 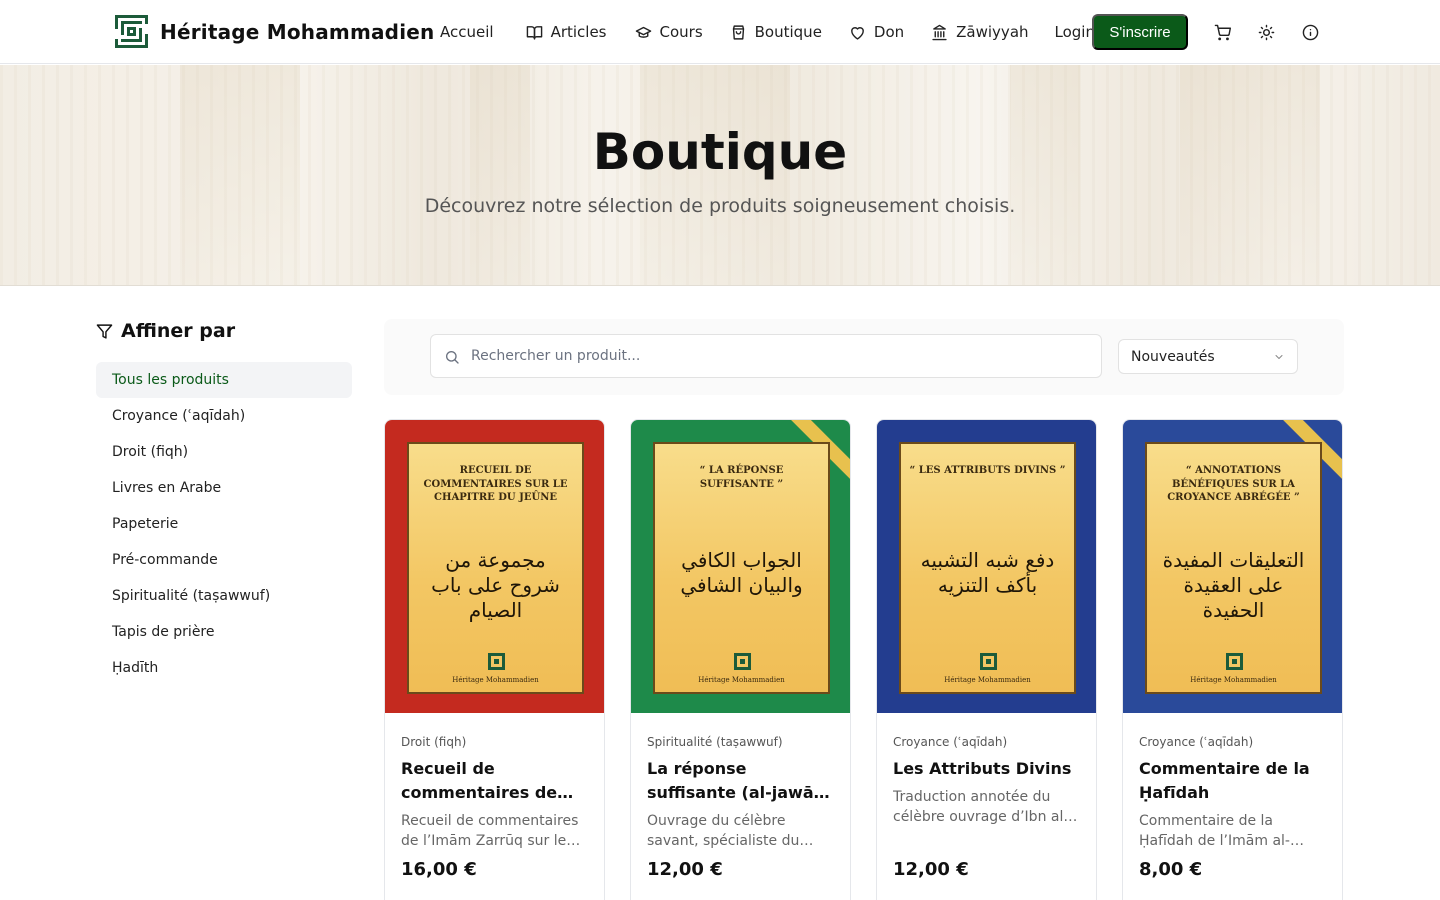 I want to click on filter-header: Affiner par, so click(x=165, y=331).